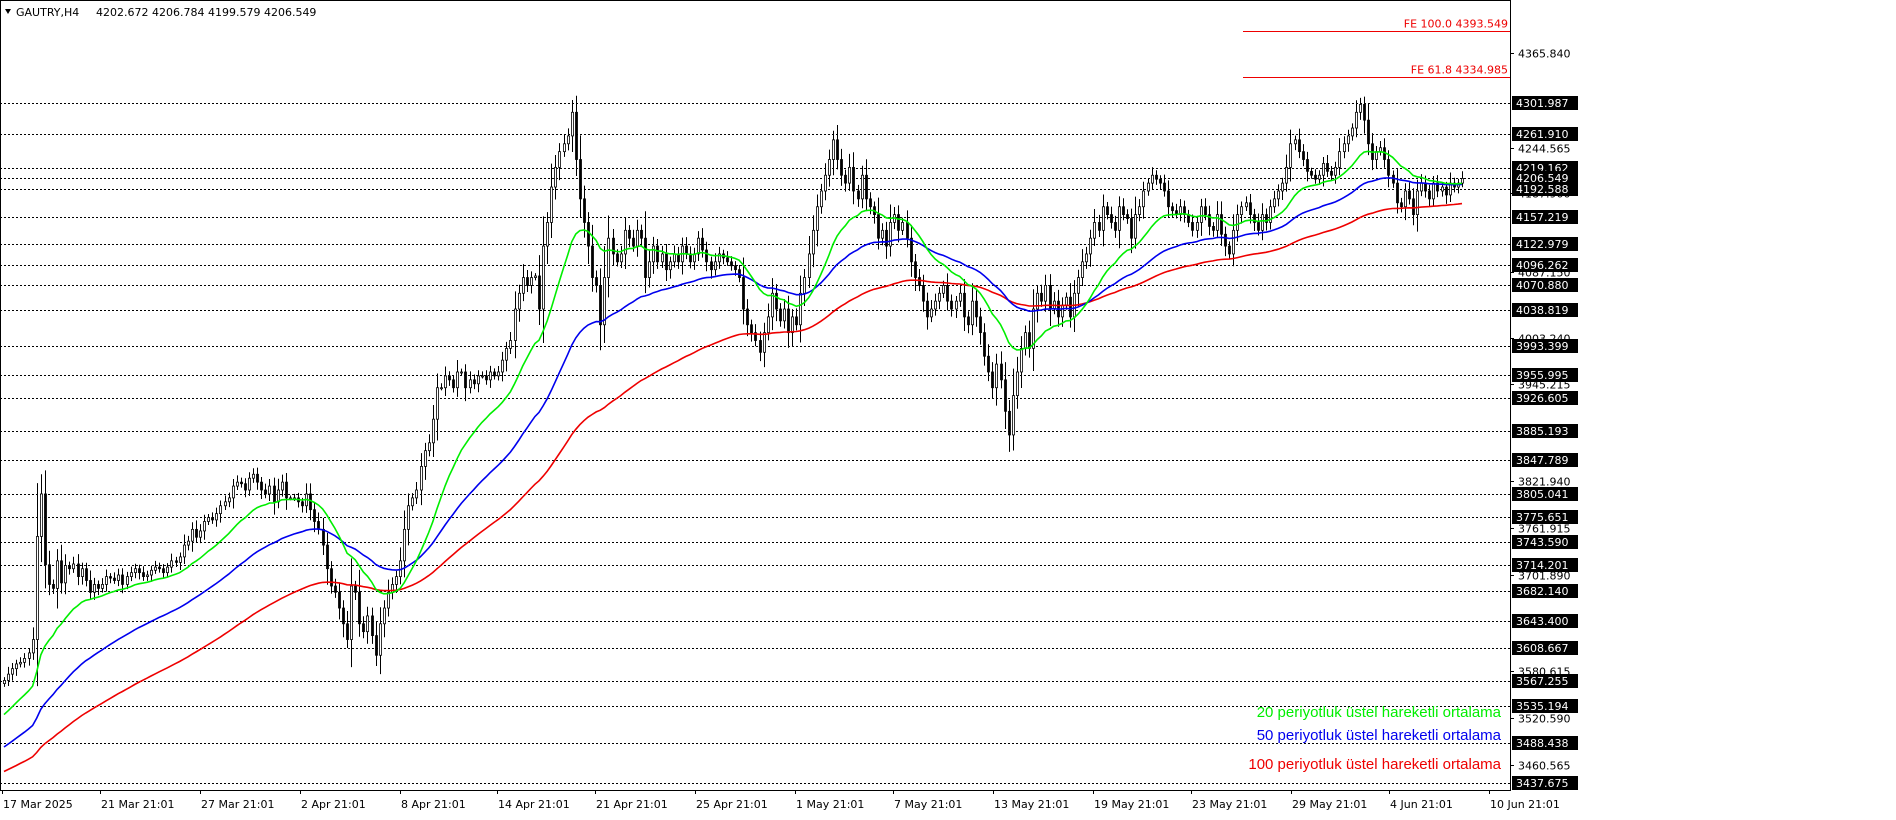 Image resolution: width=1896 pixels, height=820 pixels. What do you see at coordinates (8, 11) in the screenshot?
I see `symbol-dropdown-icon` at bounding box center [8, 11].